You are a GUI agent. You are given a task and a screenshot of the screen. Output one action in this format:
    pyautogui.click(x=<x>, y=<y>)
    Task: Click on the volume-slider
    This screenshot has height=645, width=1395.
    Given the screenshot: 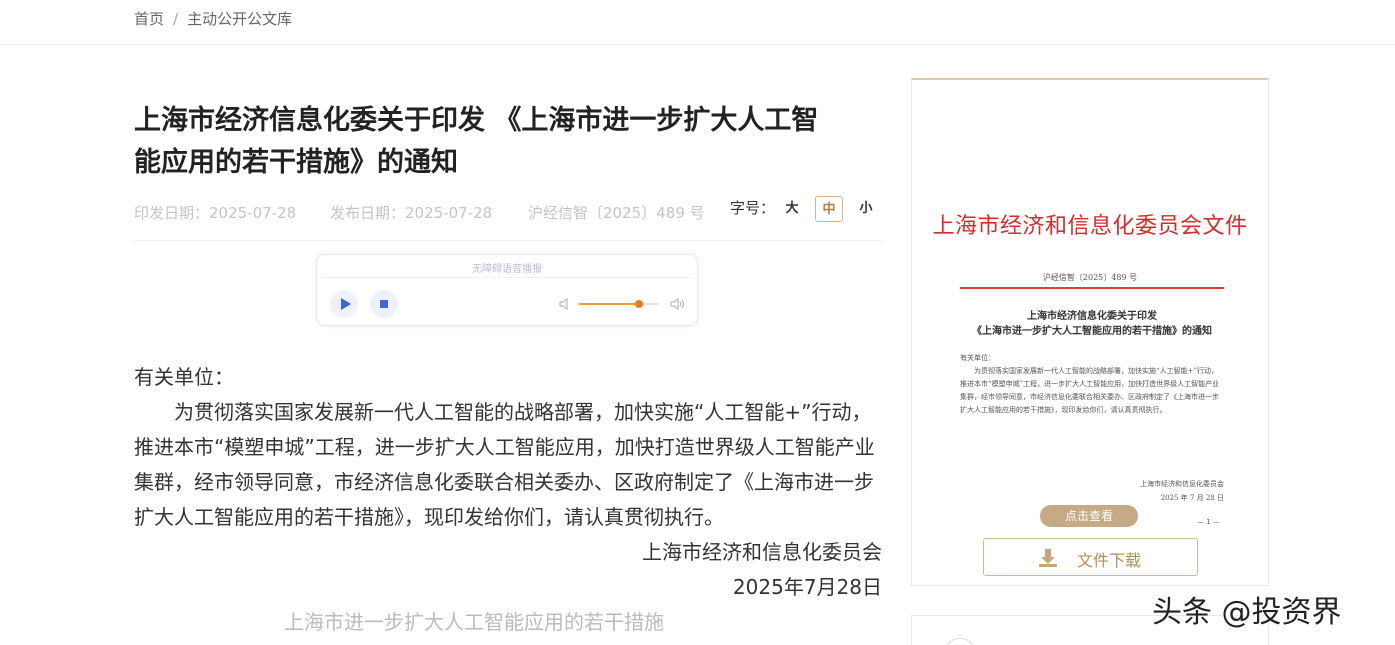 What is the action you would take?
    pyautogui.click(x=619, y=304)
    